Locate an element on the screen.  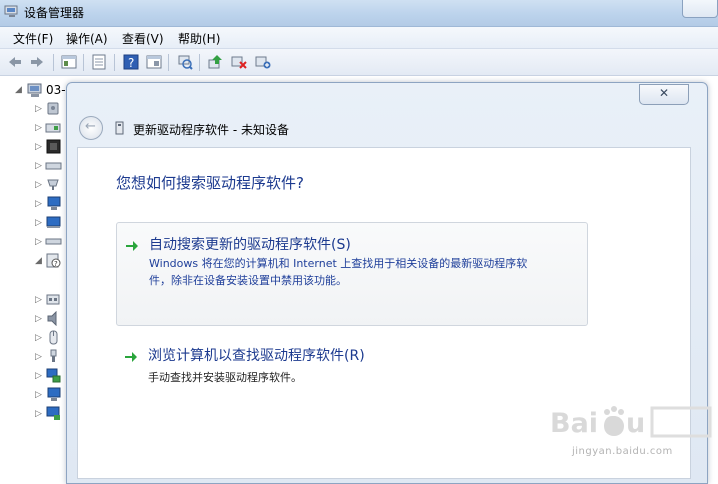
network-icon is located at coordinates (53, 375).